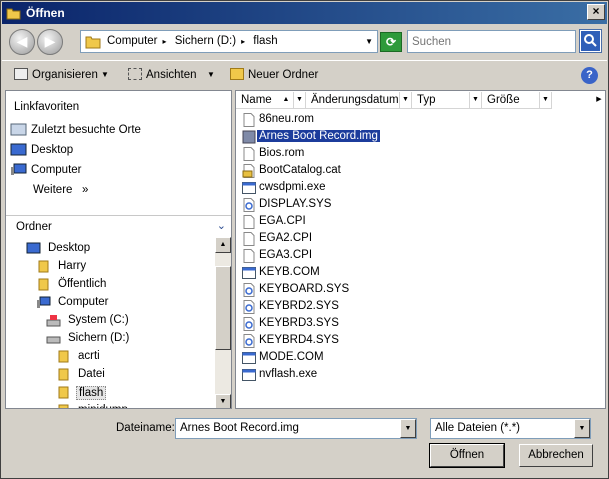 This screenshot has height=479, width=609. I want to click on chevron-down-icon: ⌄, so click(221, 225).